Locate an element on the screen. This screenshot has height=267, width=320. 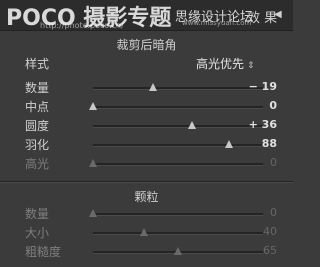
slider-value: 40 is located at coordinates (252, 231).